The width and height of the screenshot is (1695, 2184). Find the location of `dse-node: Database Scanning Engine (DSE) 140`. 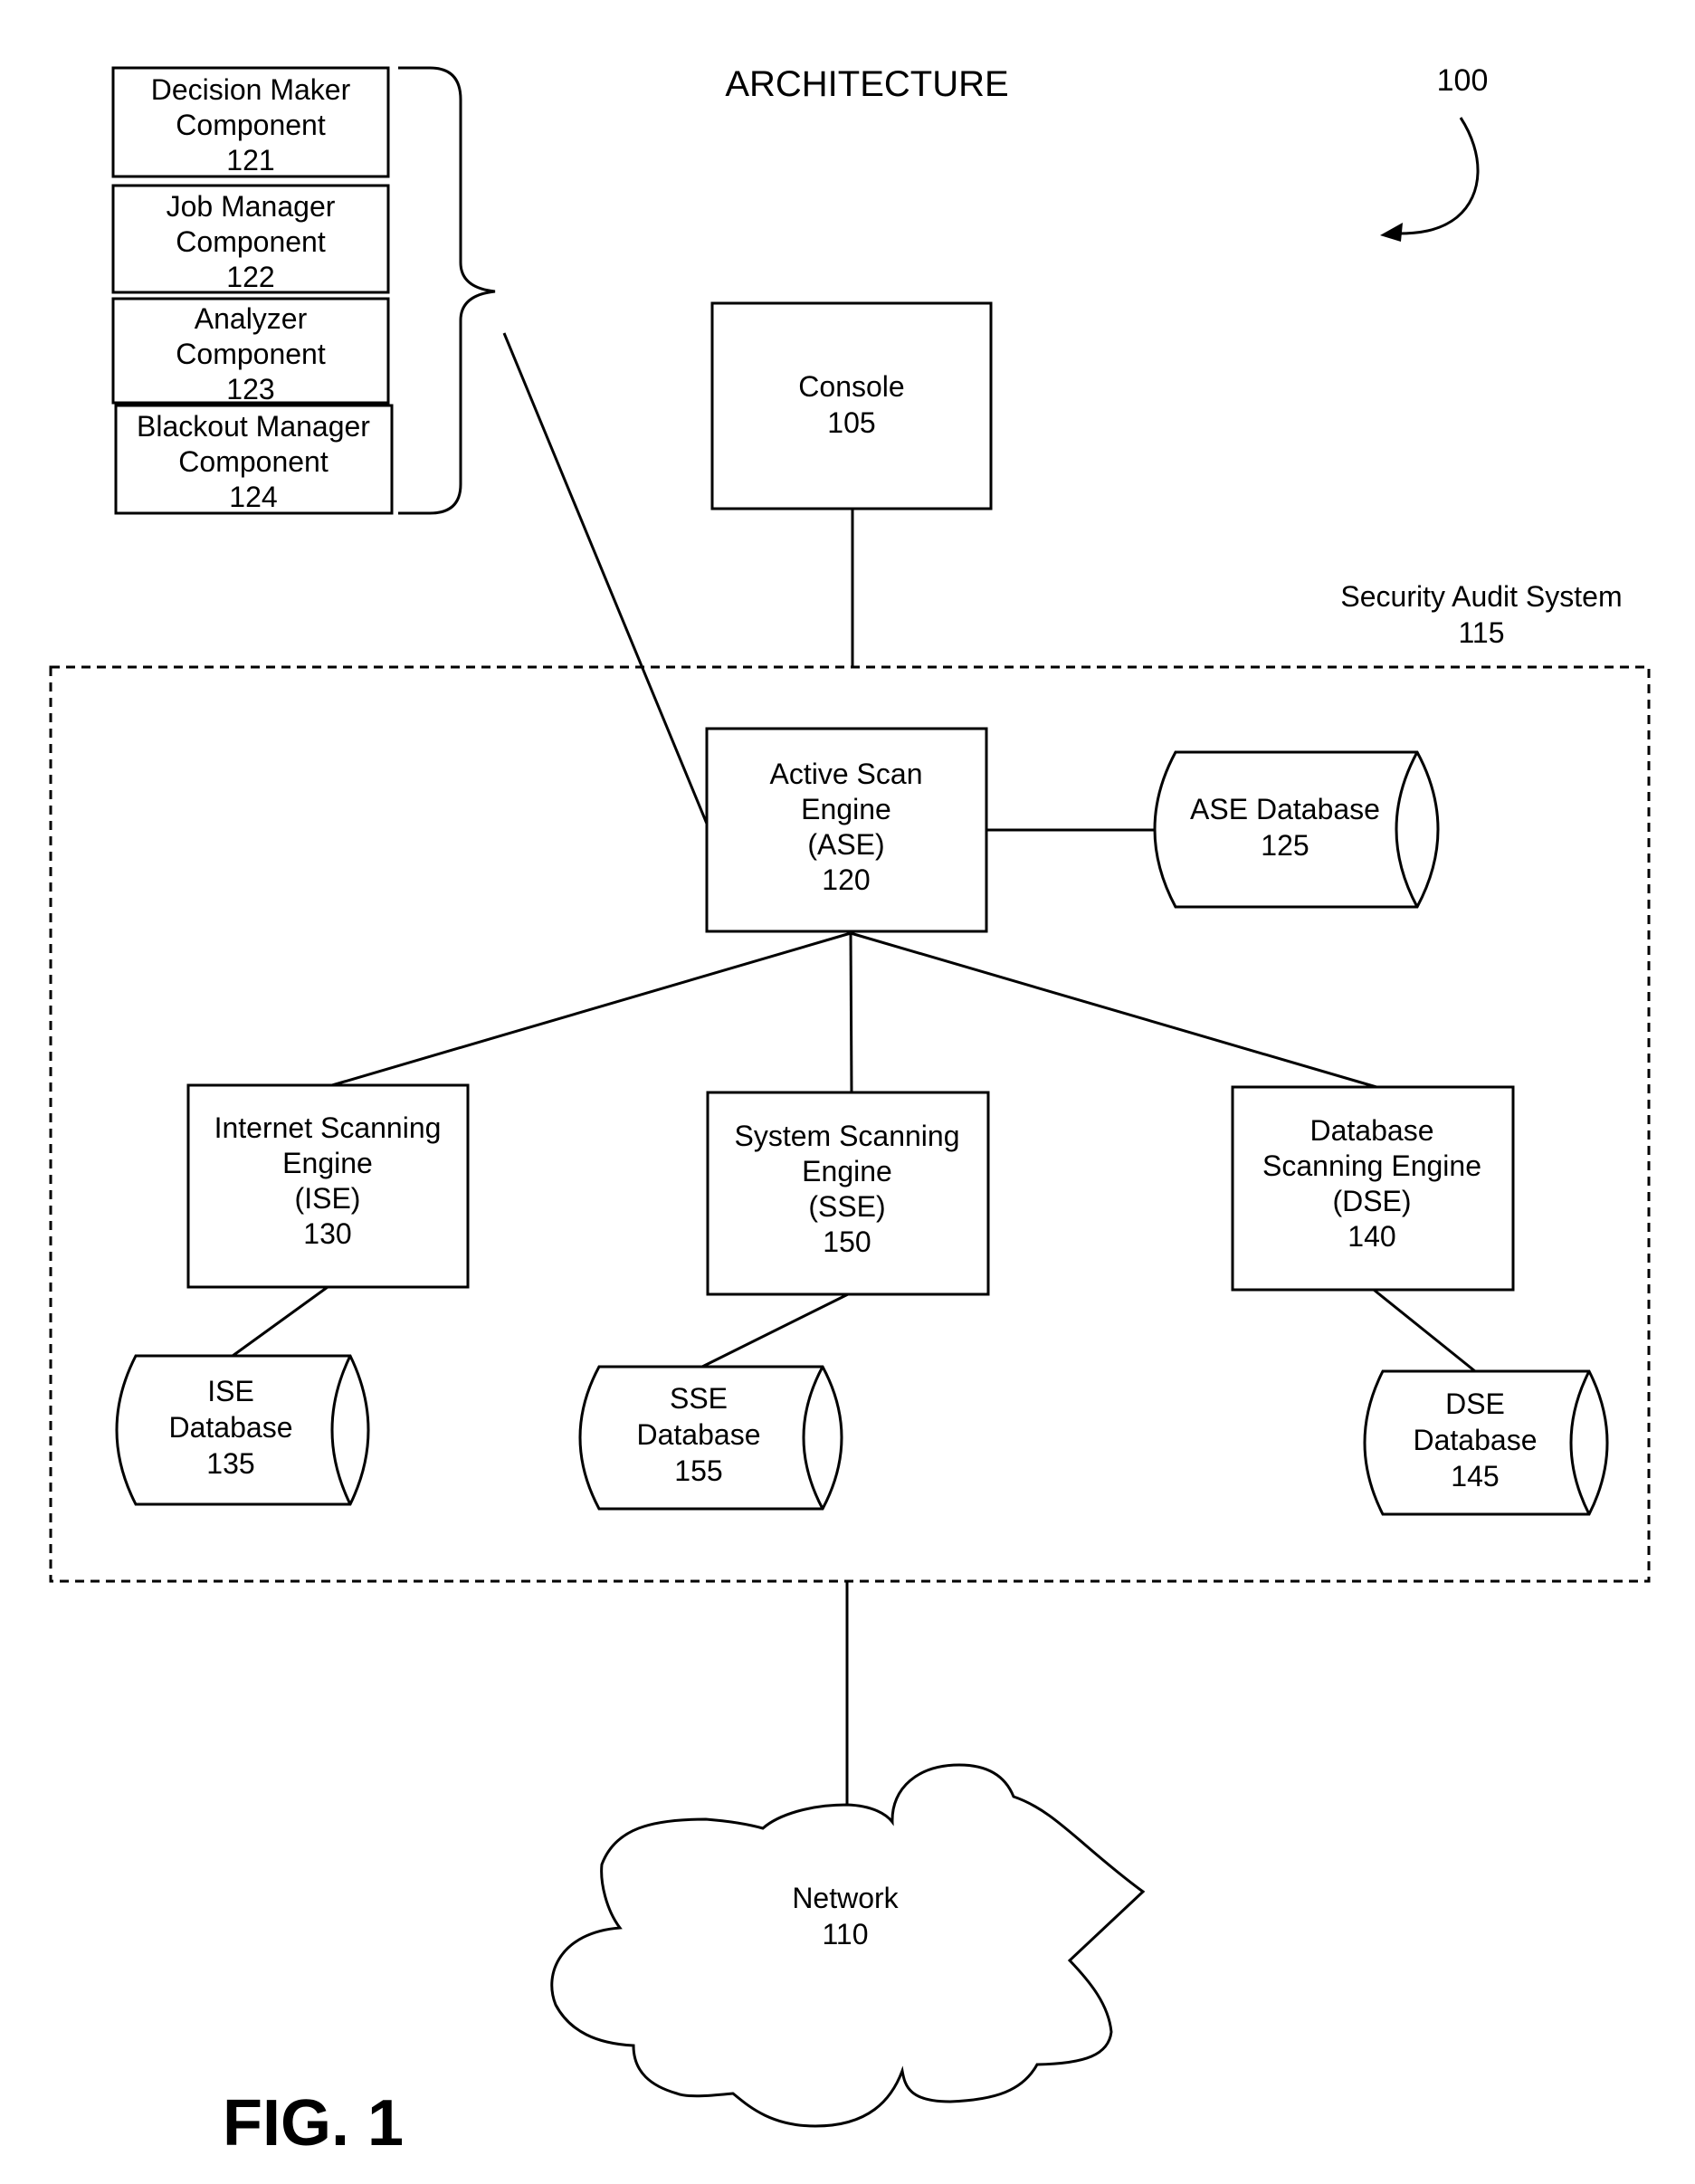

dse-node: Database Scanning Engine (DSE) 140 is located at coordinates (1373, 1188).